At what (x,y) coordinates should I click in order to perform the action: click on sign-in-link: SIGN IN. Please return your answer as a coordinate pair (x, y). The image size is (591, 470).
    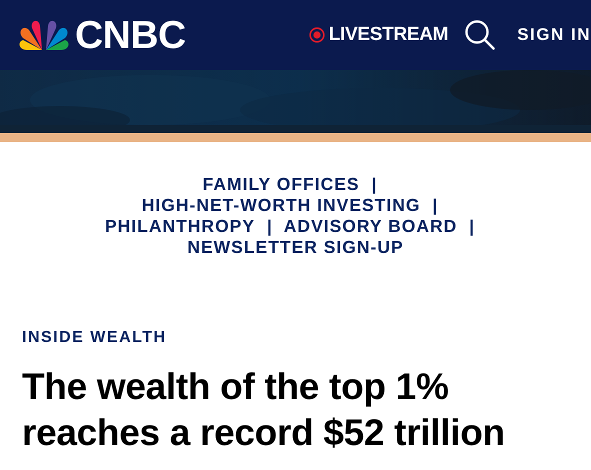
    Looking at the image, I should click on (554, 35).